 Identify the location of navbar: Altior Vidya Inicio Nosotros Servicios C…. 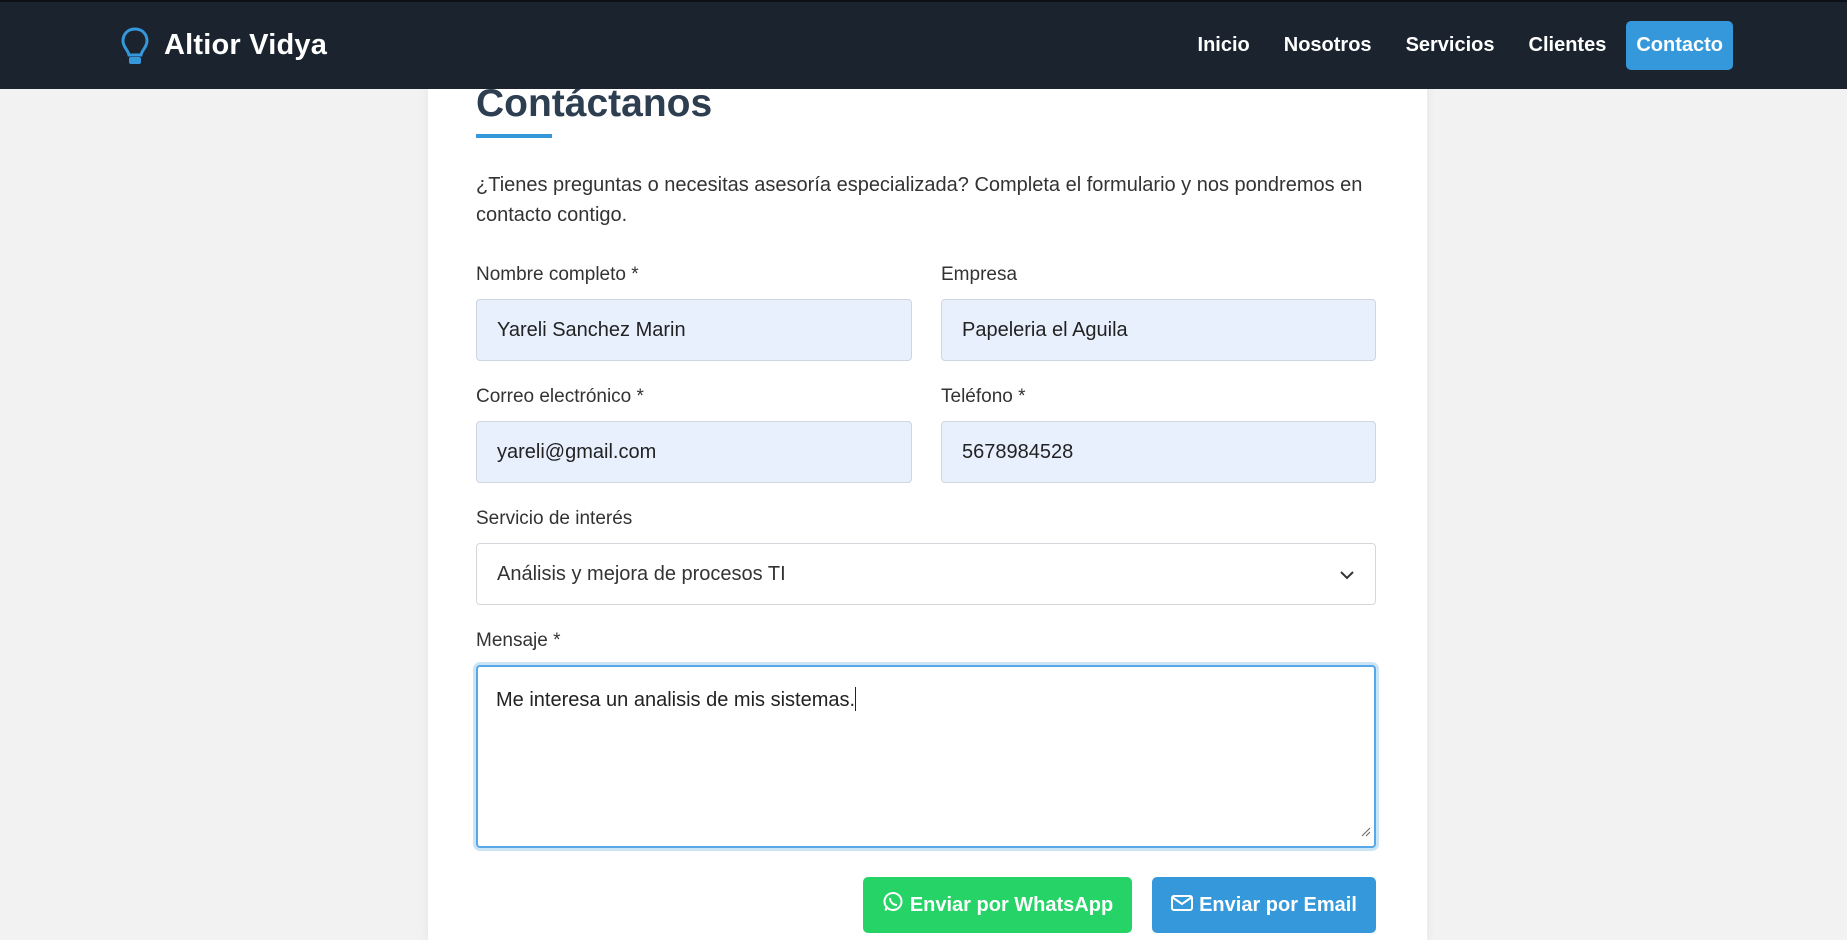
(923, 44).